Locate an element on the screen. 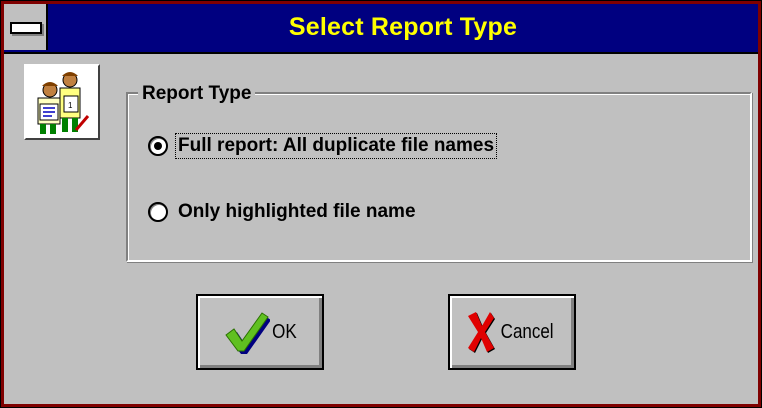 The width and height of the screenshot is (762, 408). window-title: Select Report Type is located at coordinates (403, 27).